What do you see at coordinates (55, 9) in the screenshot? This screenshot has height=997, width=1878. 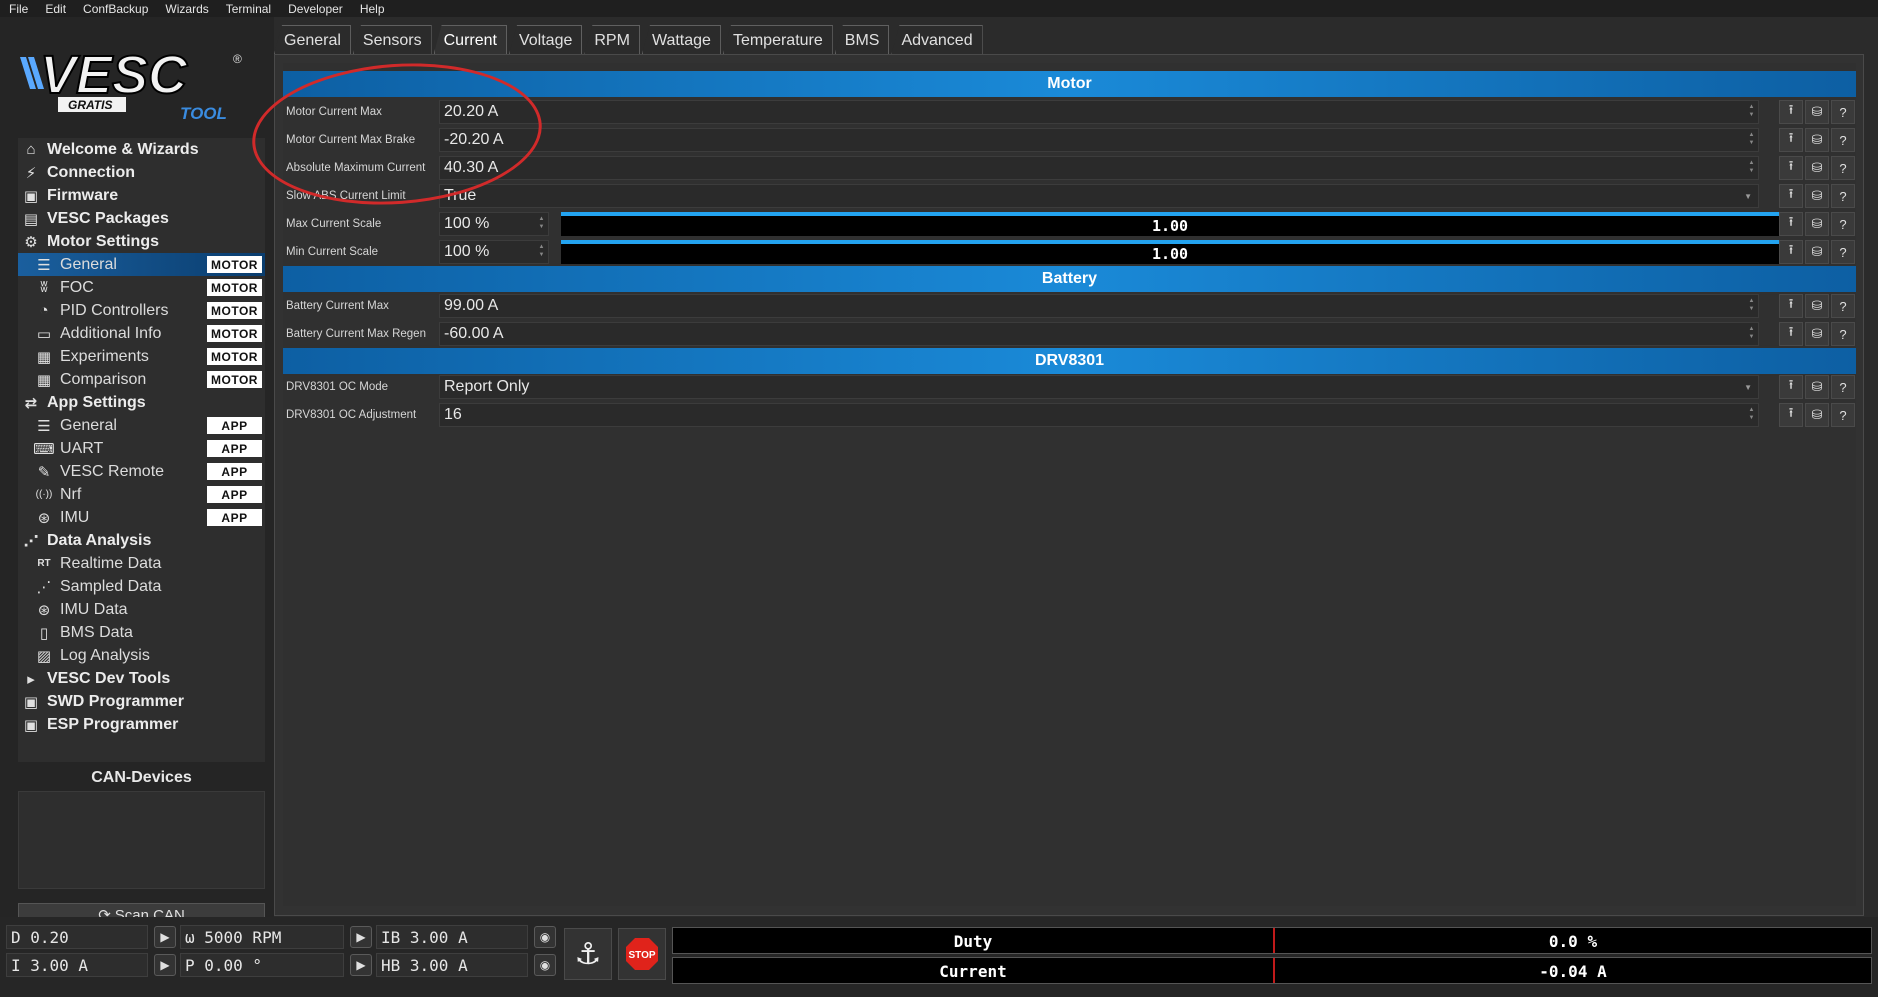 I see `menu-edit: Edit` at bounding box center [55, 9].